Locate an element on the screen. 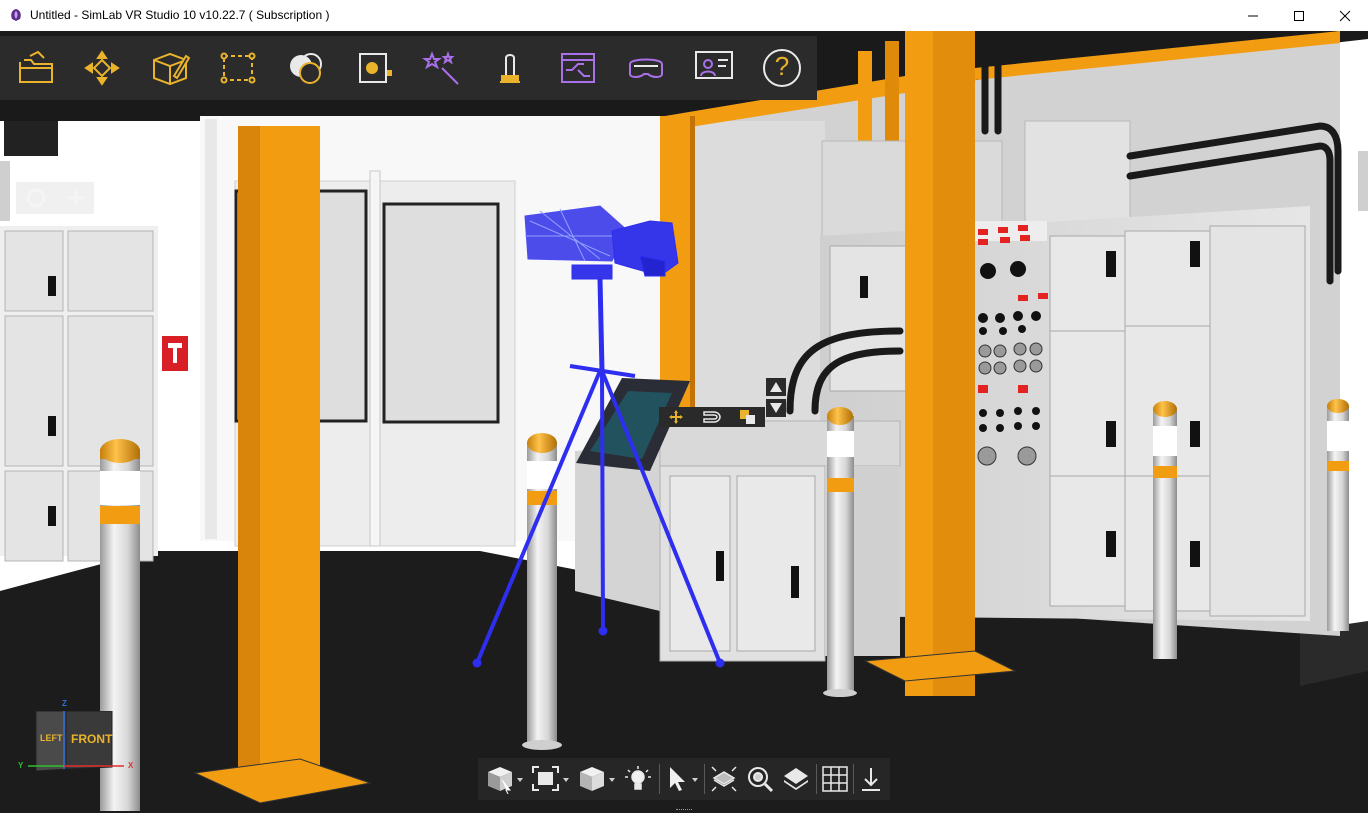  axis-y-label: Y is located at coordinates (21, 765).